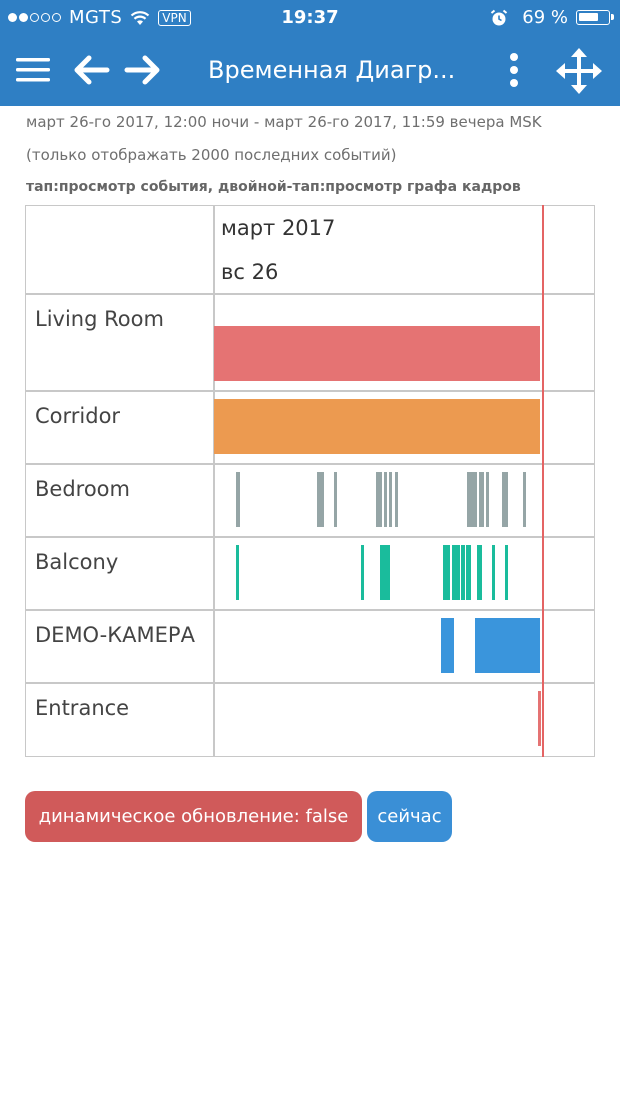 This screenshot has width=620, height=1103. What do you see at coordinates (499, 17) in the screenshot?
I see `alarm-icon` at bounding box center [499, 17].